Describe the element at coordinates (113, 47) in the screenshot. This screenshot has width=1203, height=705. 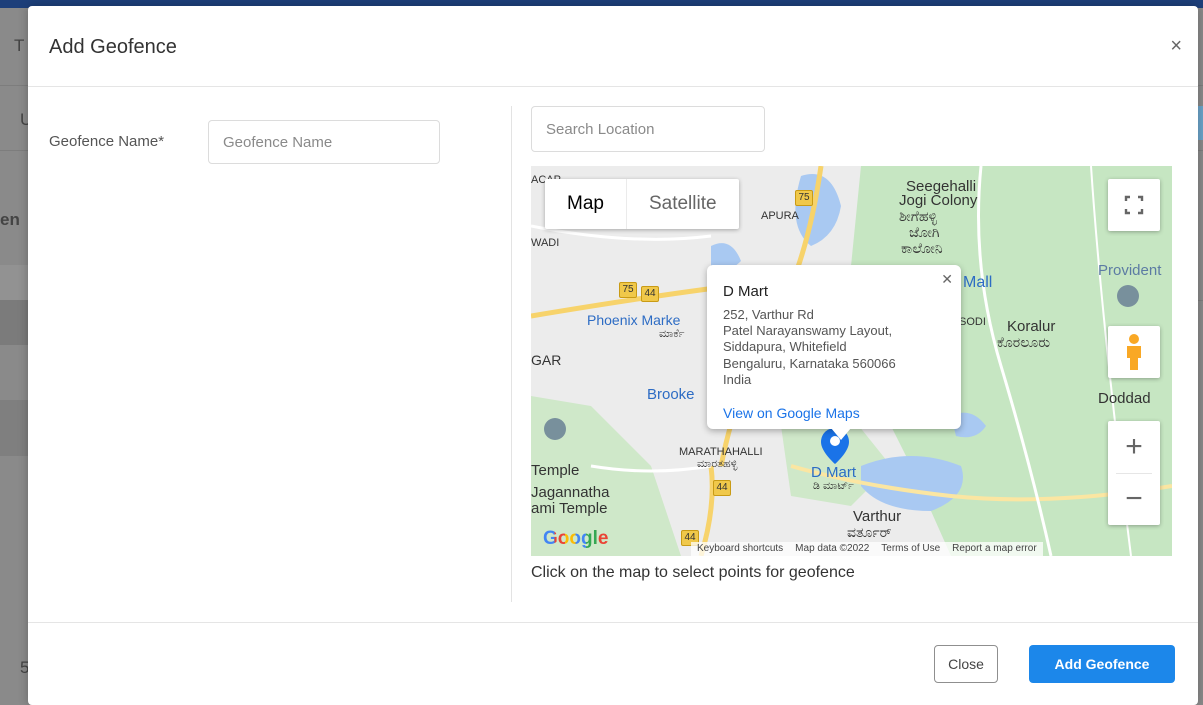
I see `modal-title: Add Geofence` at that location.